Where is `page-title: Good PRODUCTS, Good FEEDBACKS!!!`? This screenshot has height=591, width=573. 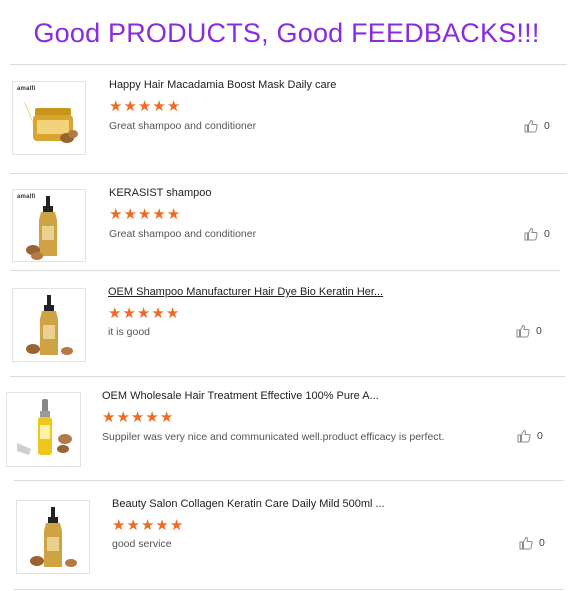 page-title: Good PRODUCTS, Good FEEDBACKS!!! is located at coordinates (286, 33).